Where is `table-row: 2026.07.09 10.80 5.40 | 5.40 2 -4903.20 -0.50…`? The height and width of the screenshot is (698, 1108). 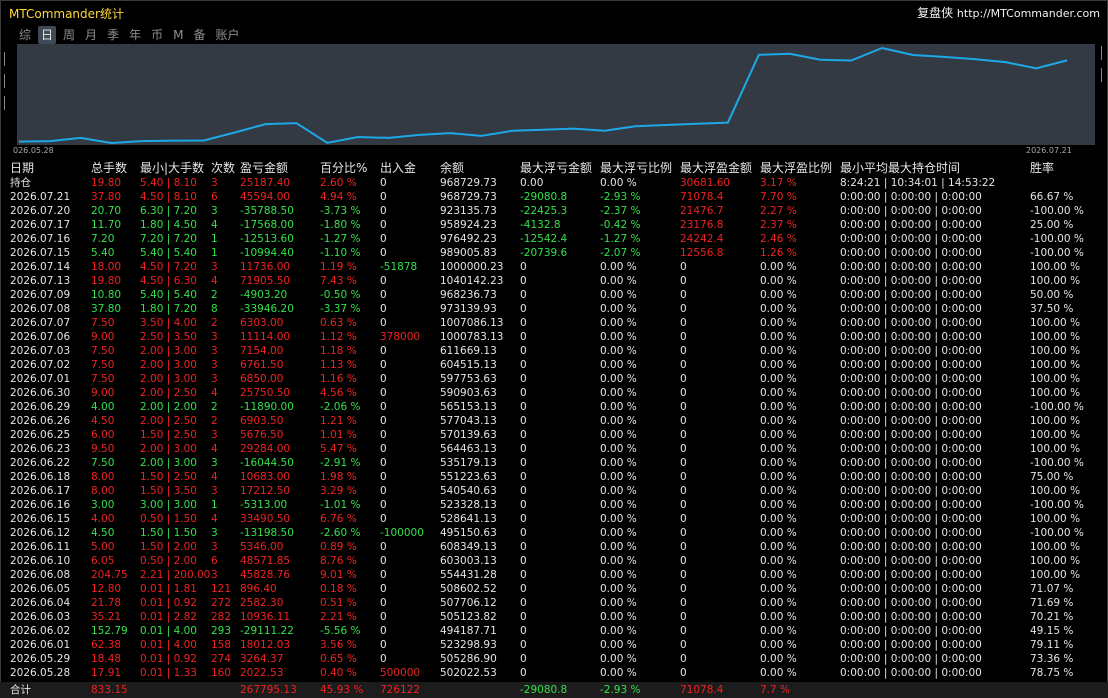
table-row: 2026.07.09 10.80 5.40 | 5.40 2 -4903.20 -0.50… is located at coordinates (555, 295).